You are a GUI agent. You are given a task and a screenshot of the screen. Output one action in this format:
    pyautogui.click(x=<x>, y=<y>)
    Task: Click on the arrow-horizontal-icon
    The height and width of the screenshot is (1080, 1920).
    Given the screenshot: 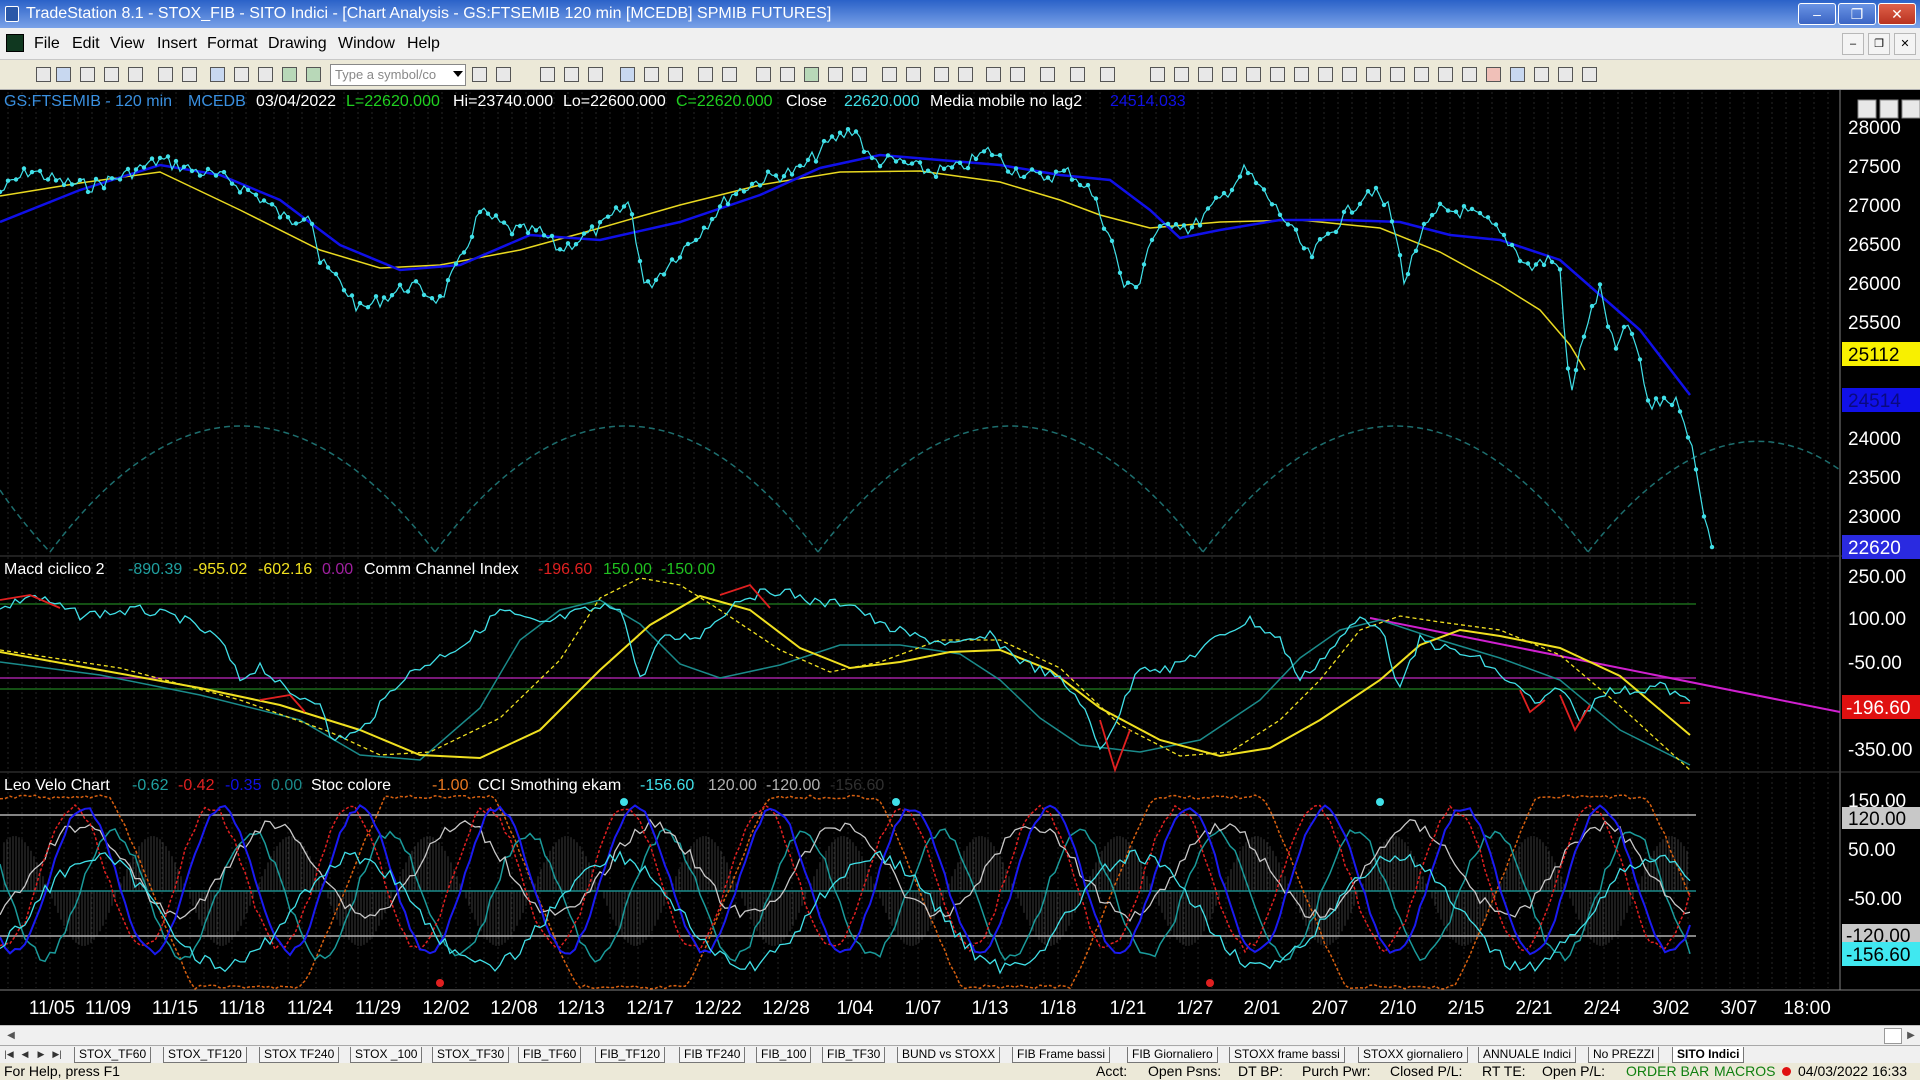 What is the action you would take?
    pyautogui.click(x=1373, y=74)
    